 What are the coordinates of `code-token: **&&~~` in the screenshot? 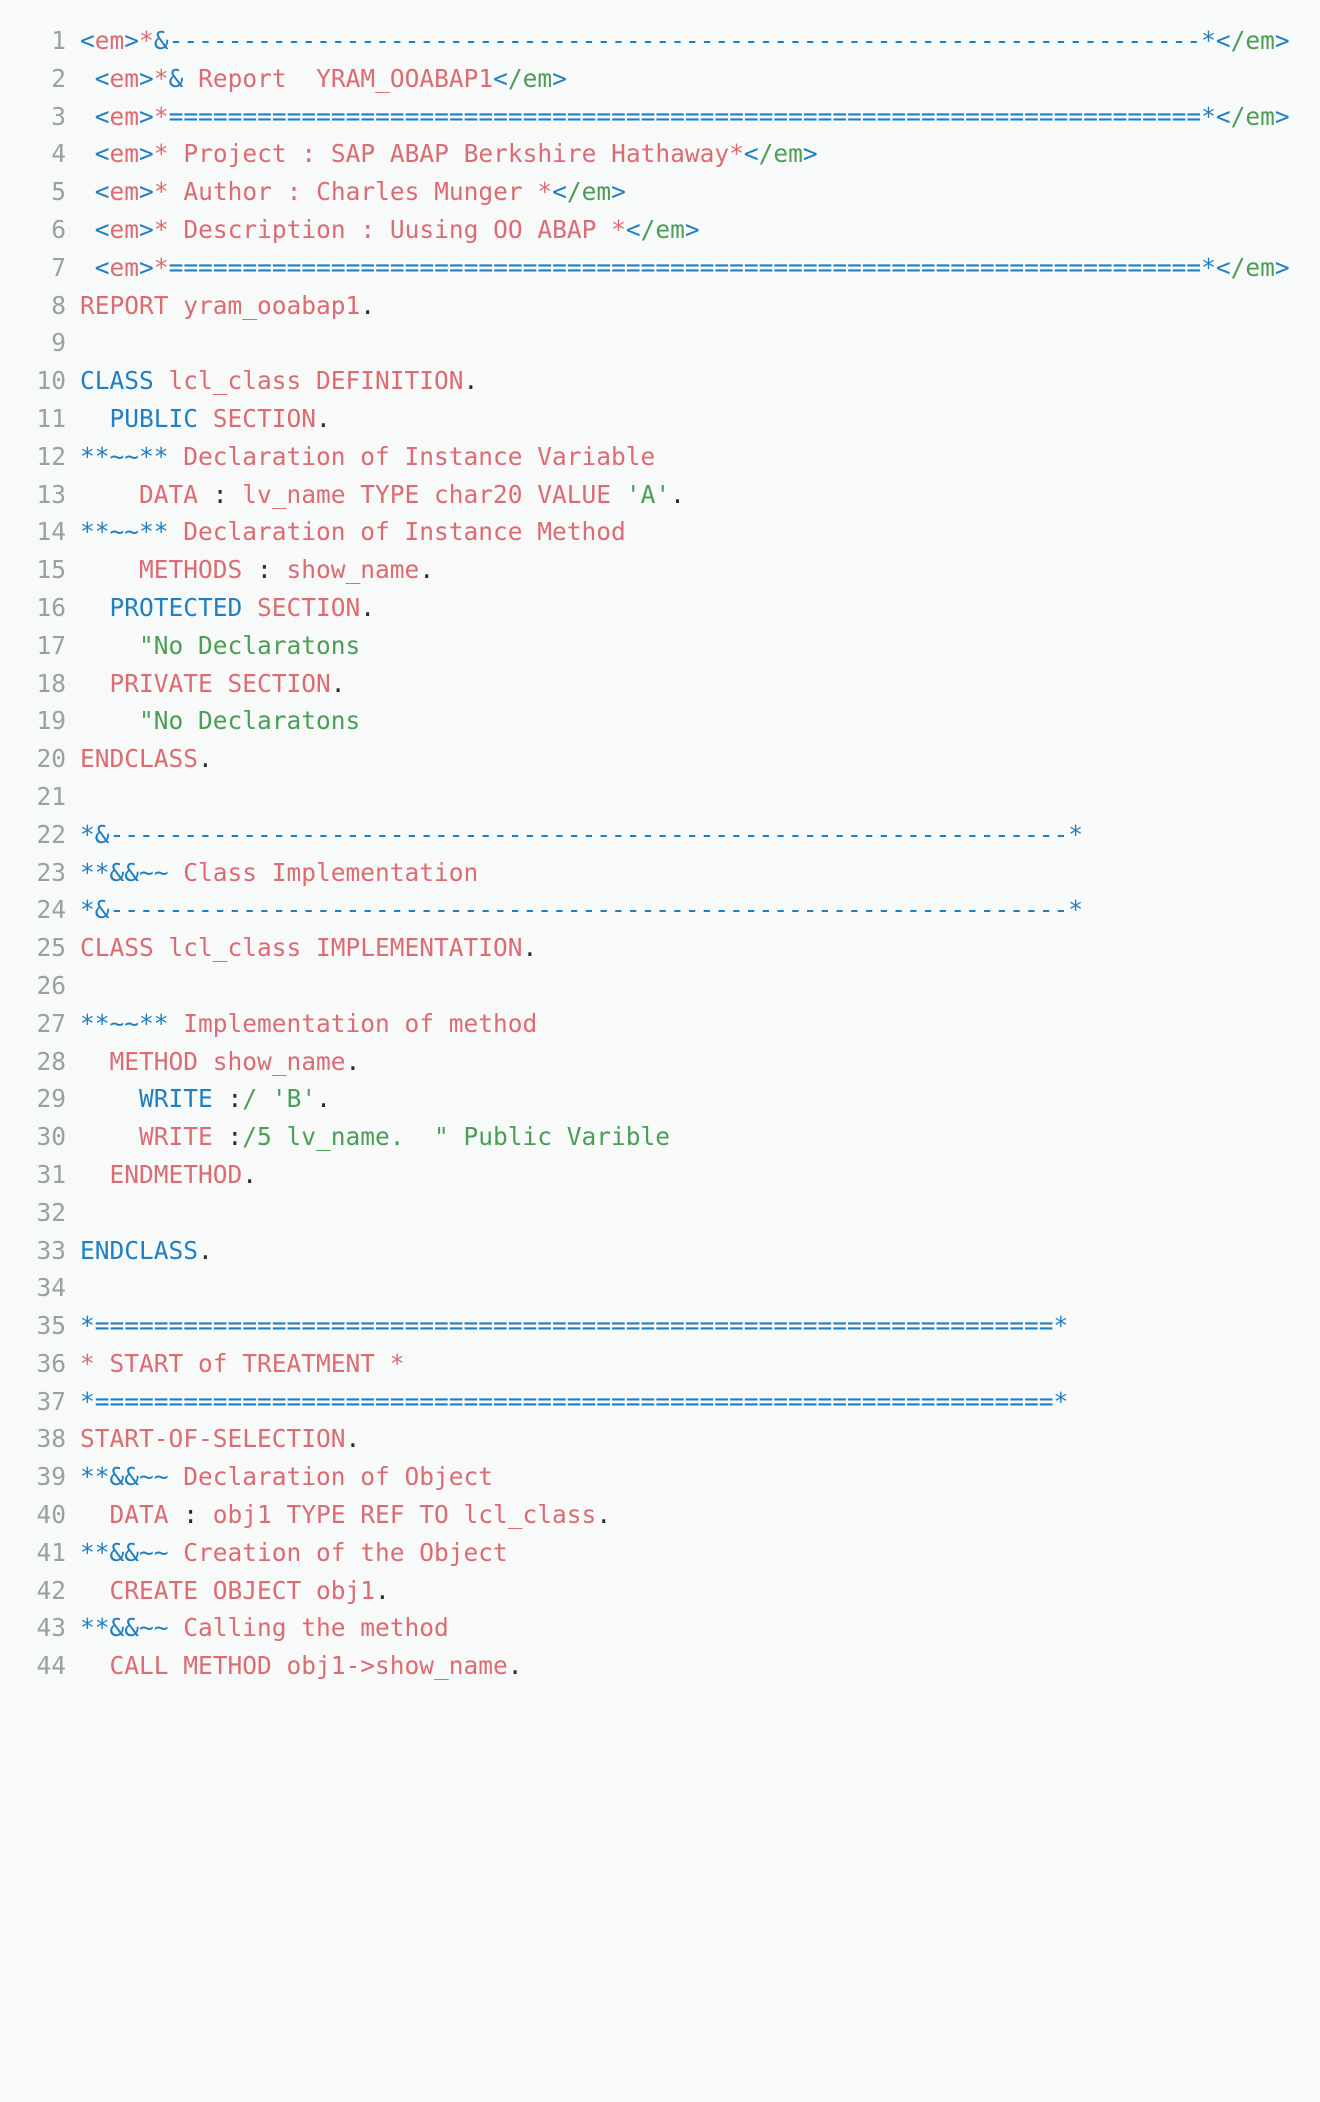 It's located at (124, 872).